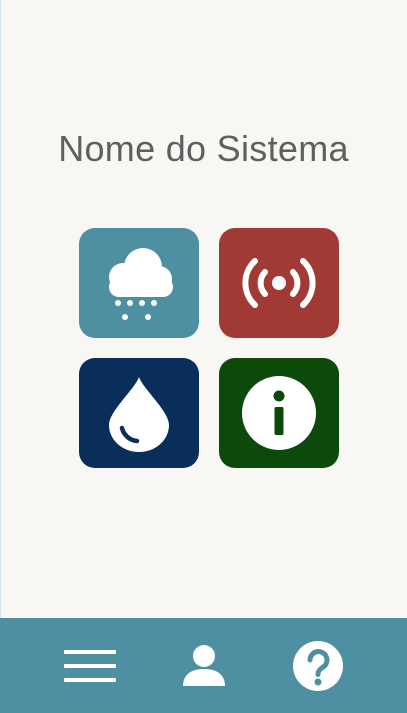 The height and width of the screenshot is (713, 407). Describe the element at coordinates (203, 148) in the screenshot. I see `page-title: Nome do Sistema` at that location.